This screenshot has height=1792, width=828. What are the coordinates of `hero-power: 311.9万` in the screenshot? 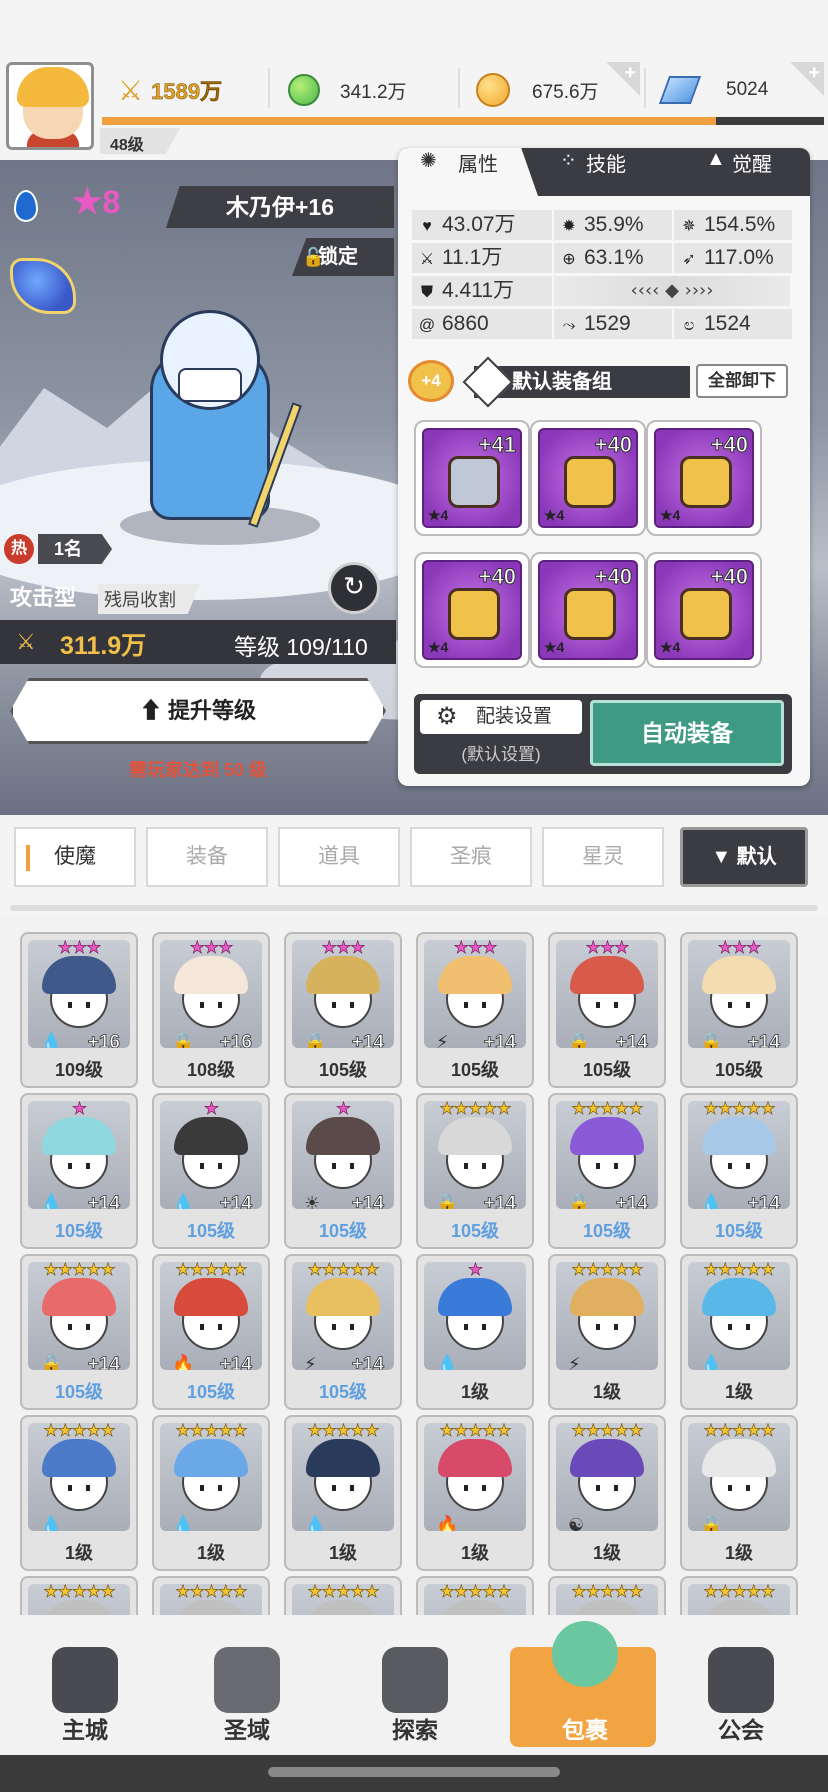 It's located at (103, 646).